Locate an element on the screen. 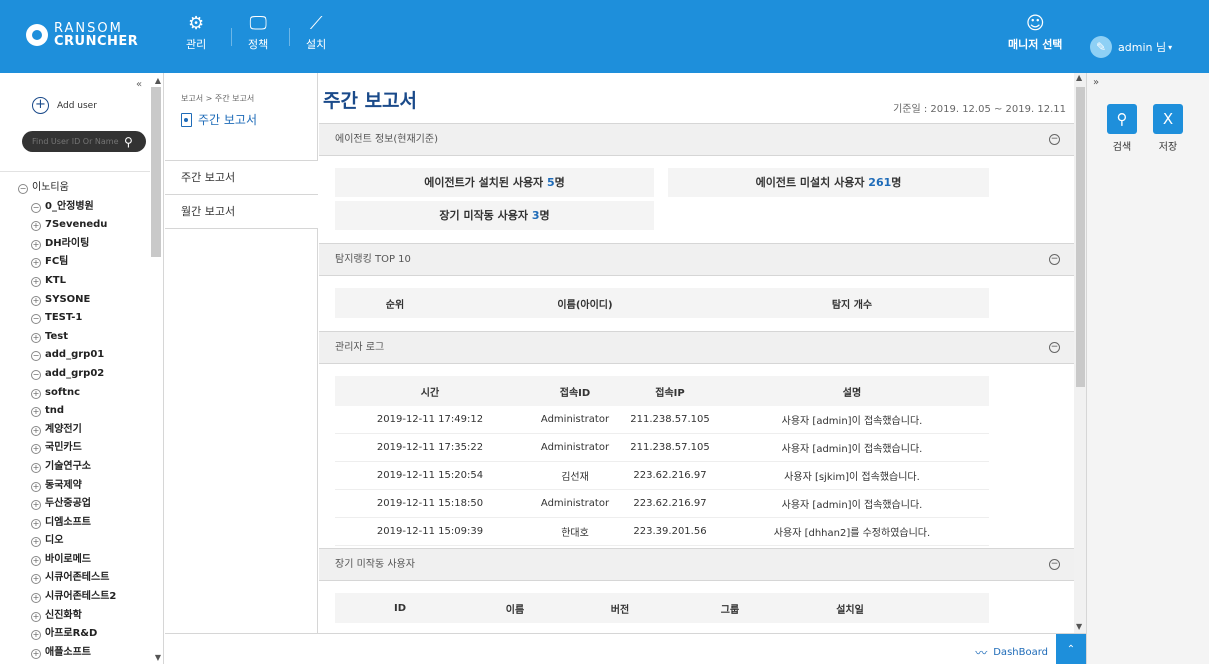 The height and width of the screenshot is (664, 1209). tree-node: + 기술연구소 is located at coordinates (67, 467).